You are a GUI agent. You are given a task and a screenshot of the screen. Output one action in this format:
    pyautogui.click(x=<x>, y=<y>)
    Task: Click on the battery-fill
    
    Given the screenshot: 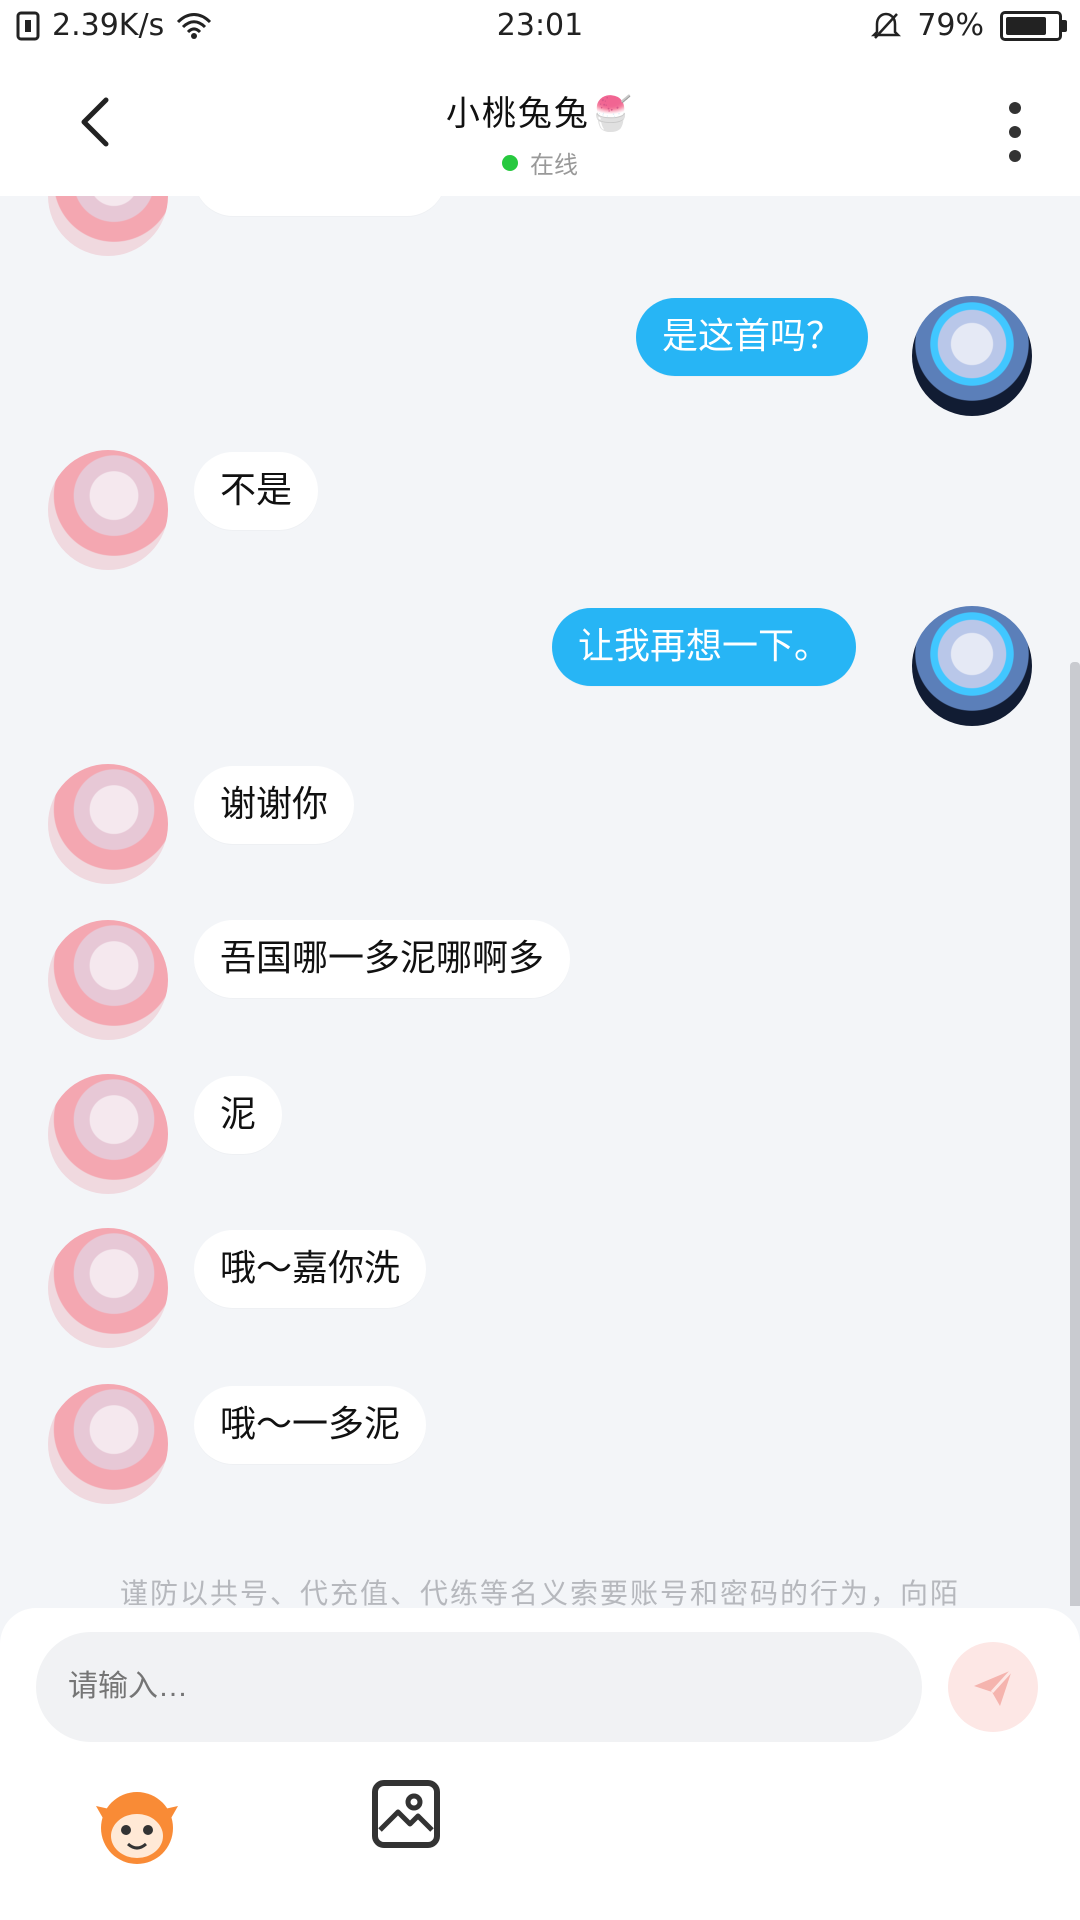 What is the action you would take?
    pyautogui.click(x=1026, y=25)
    